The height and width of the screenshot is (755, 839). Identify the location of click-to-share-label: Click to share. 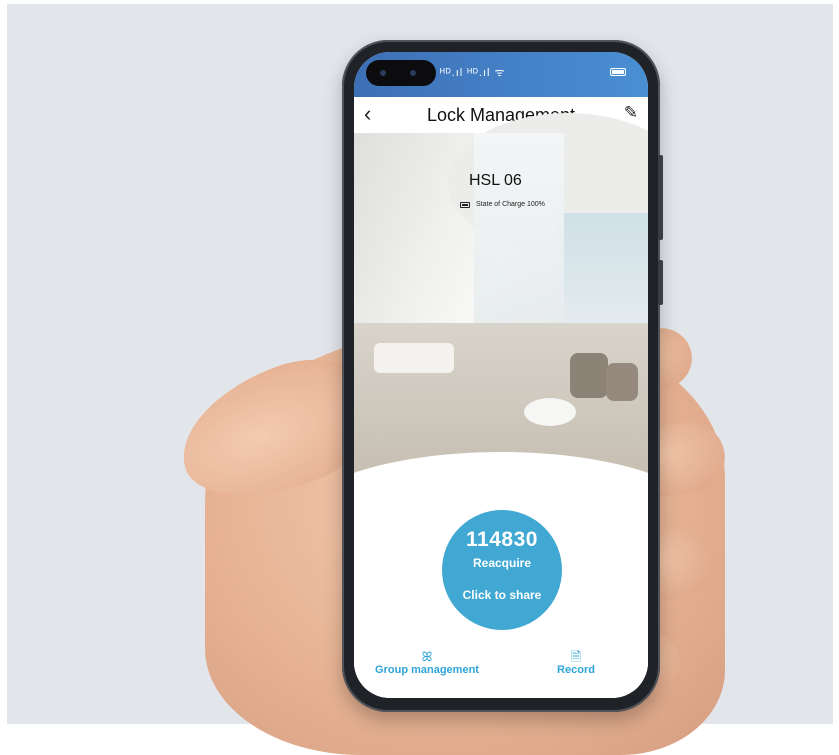
(502, 595).